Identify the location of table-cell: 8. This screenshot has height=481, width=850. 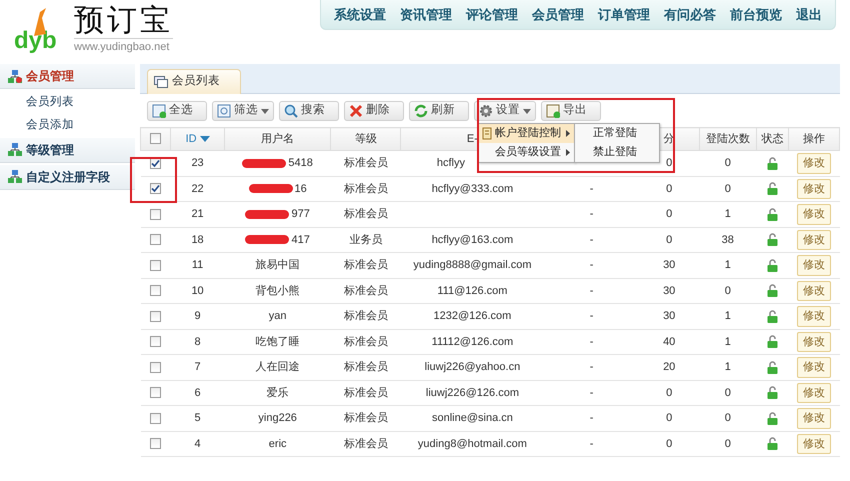
(197, 341).